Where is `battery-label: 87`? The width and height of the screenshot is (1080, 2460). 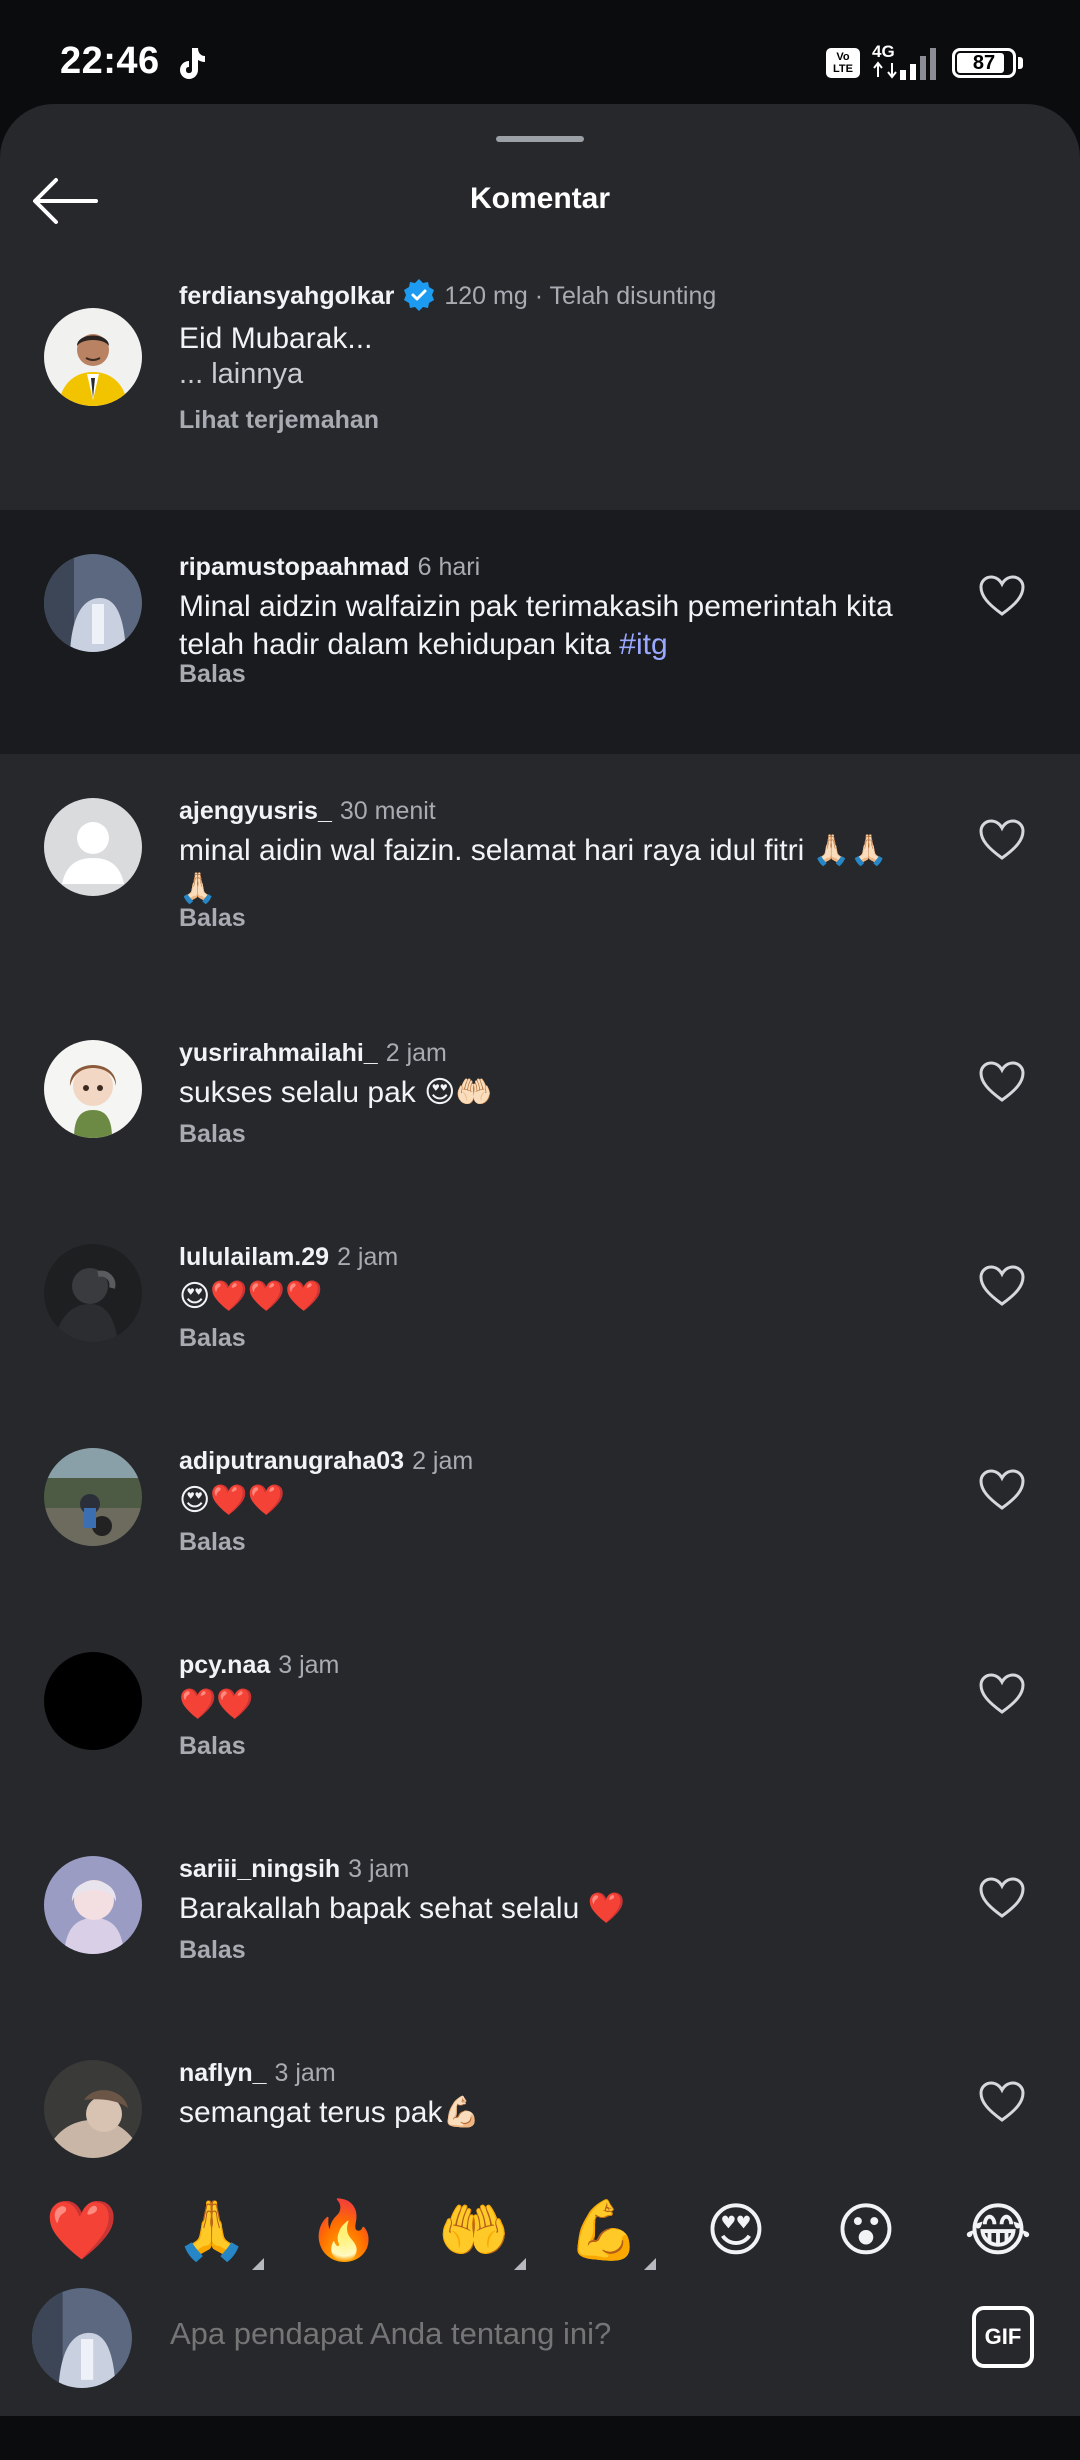
battery-label: 87 is located at coordinates (984, 63).